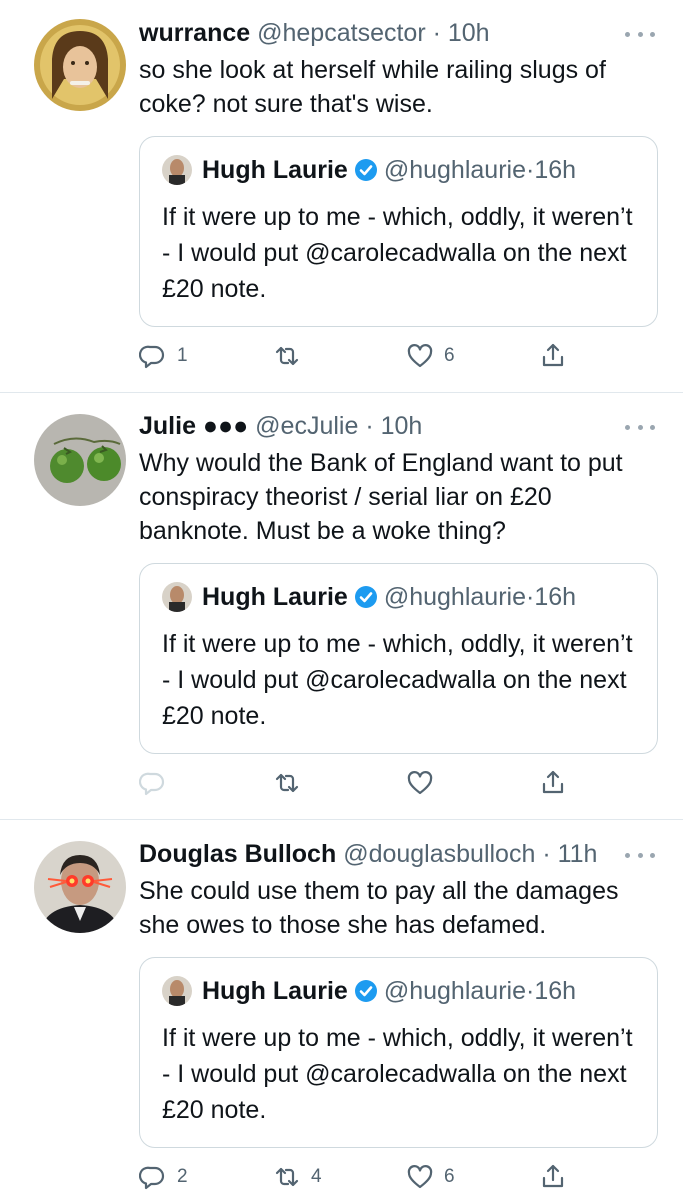  What do you see at coordinates (182, 1176) in the screenshot?
I see `reply-count: 2` at bounding box center [182, 1176].